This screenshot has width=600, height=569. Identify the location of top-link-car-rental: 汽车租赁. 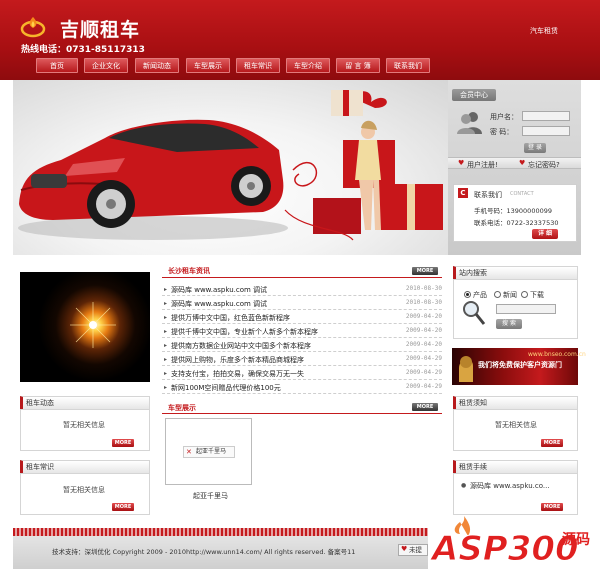
(544, 31).